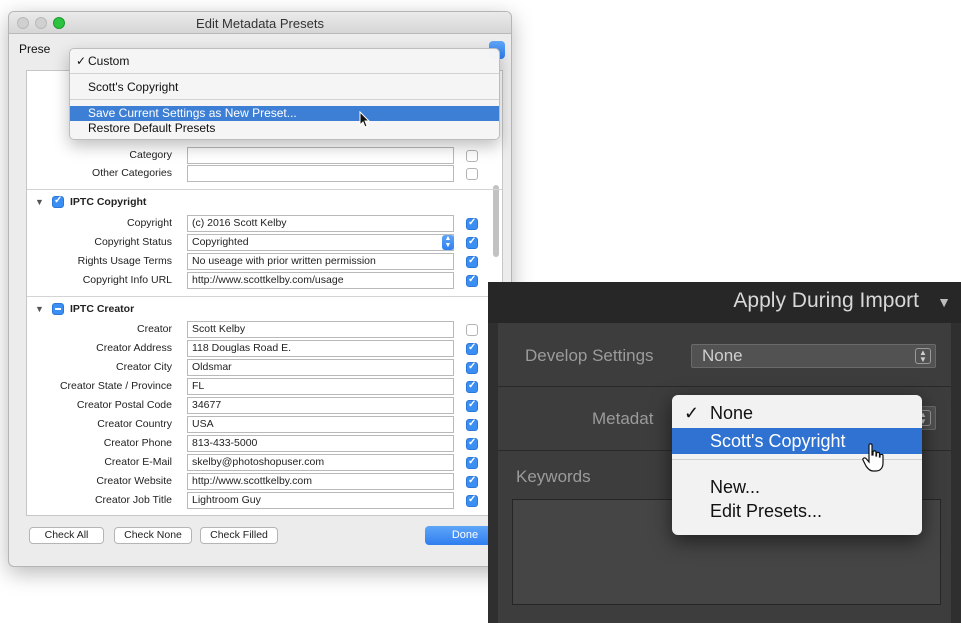 This screenshot has width=961, height=623. Describe the element at coordinates (153, 535) in the screenshot. I see `check-none-button: Check None` at that location.